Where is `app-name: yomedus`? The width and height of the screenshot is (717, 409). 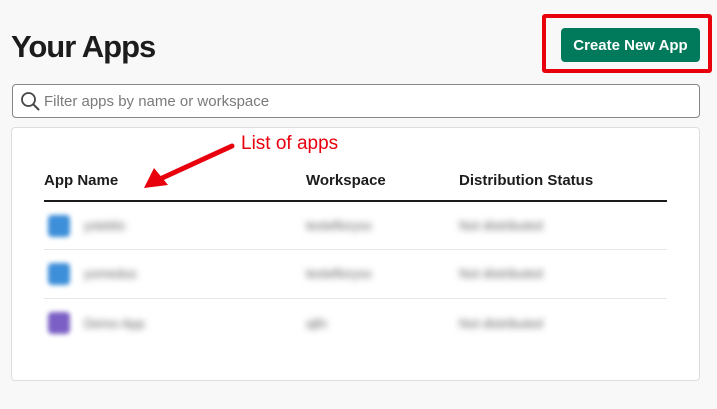
app-name: yomedus is located at coordinates (110, 273).